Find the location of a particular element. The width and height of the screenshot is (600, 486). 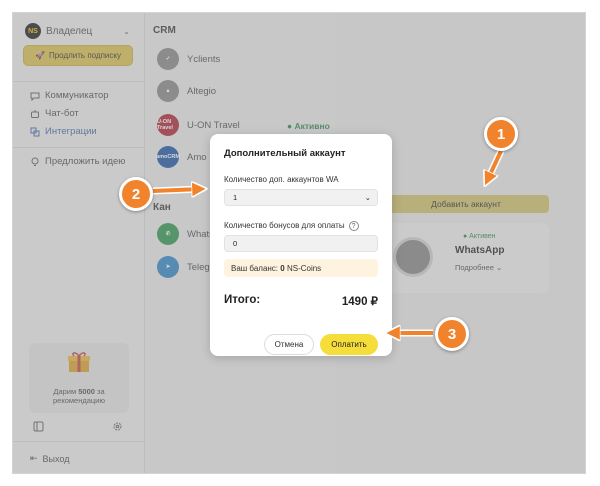

callout-badge-1: 1 is located at coordinates (501, 134).